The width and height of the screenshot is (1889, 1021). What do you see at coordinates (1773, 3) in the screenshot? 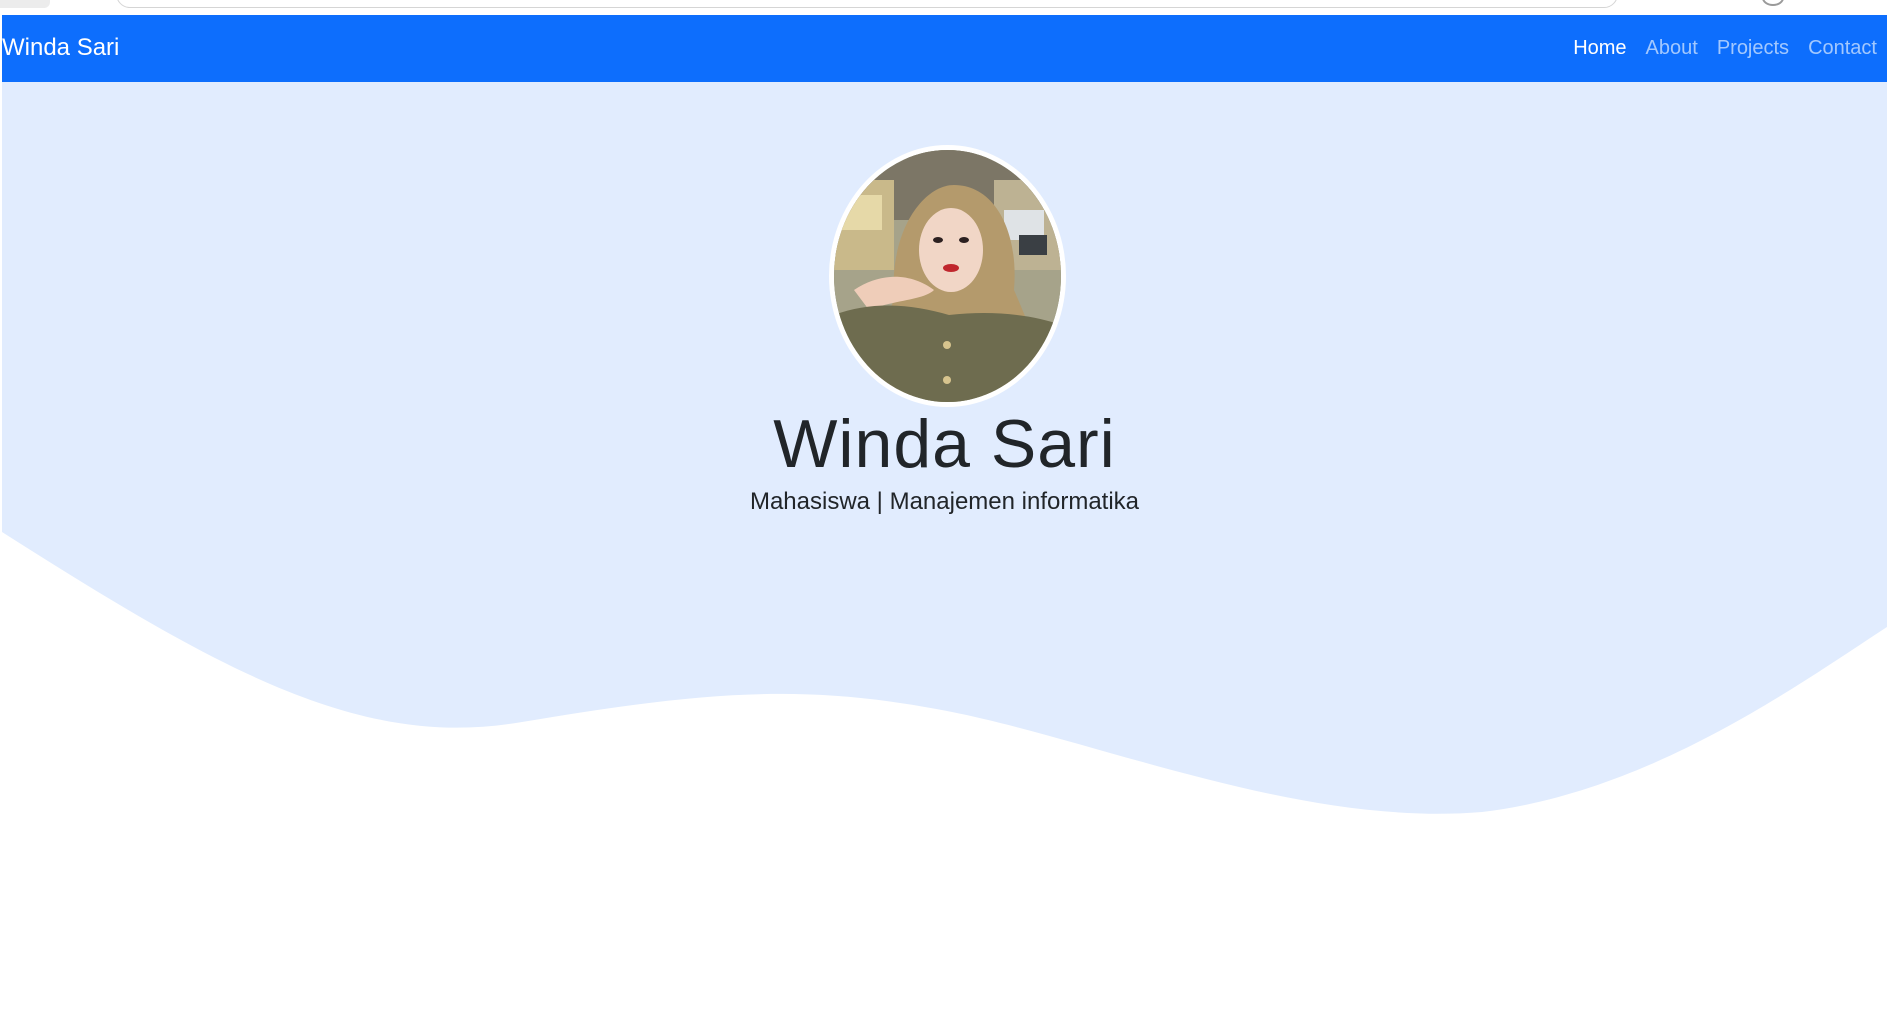
I see `profile-icon` at bounding box center [1773, 3].